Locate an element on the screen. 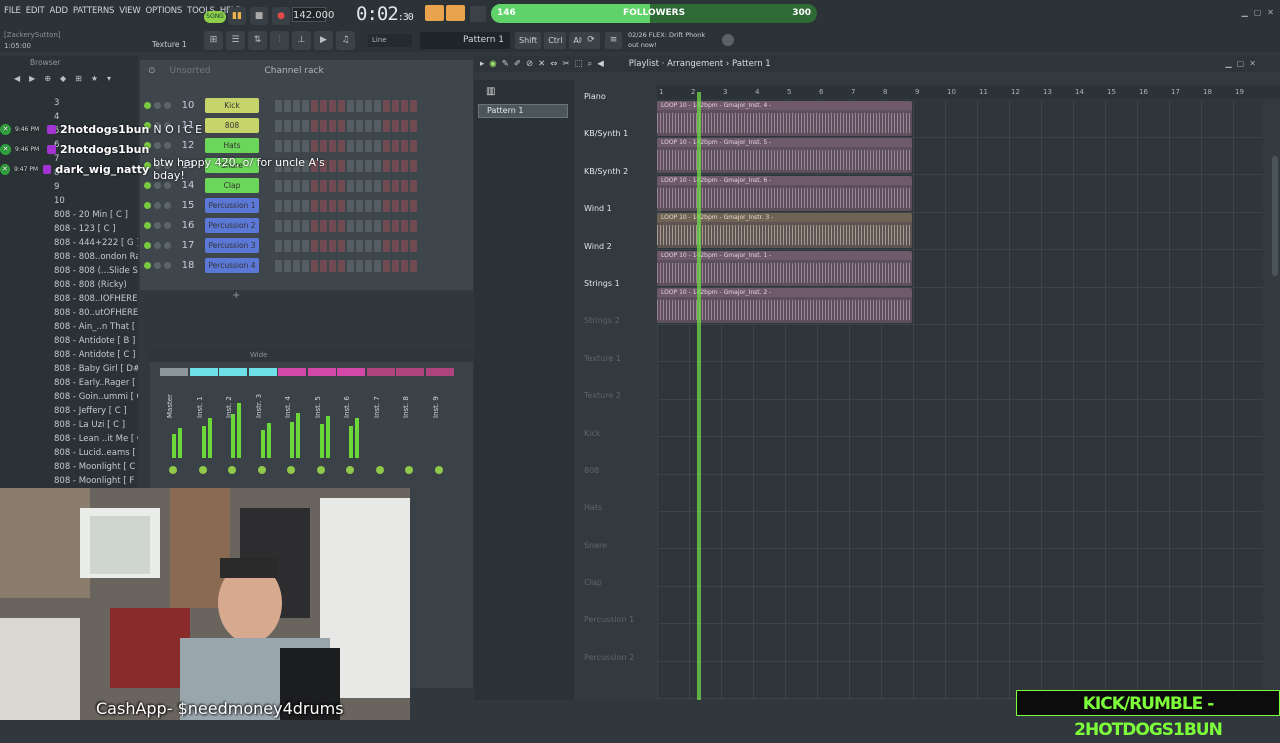  browser-item: 808 - Antidote [ B ] is located at coordinates (69, 341).